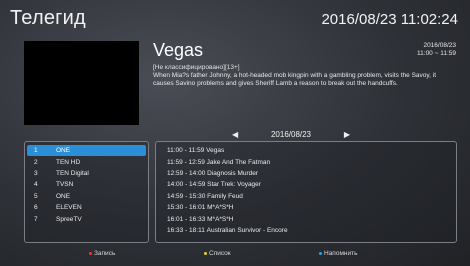  Describe the element at coordinates (233, 173) in the screenshot. I see `schedule-title: Diagnosis Murder` at that location.